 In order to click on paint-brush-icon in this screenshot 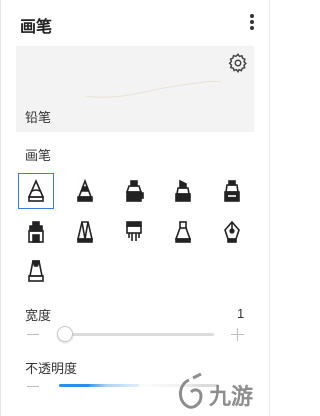, I will do `click(134, 232)`.